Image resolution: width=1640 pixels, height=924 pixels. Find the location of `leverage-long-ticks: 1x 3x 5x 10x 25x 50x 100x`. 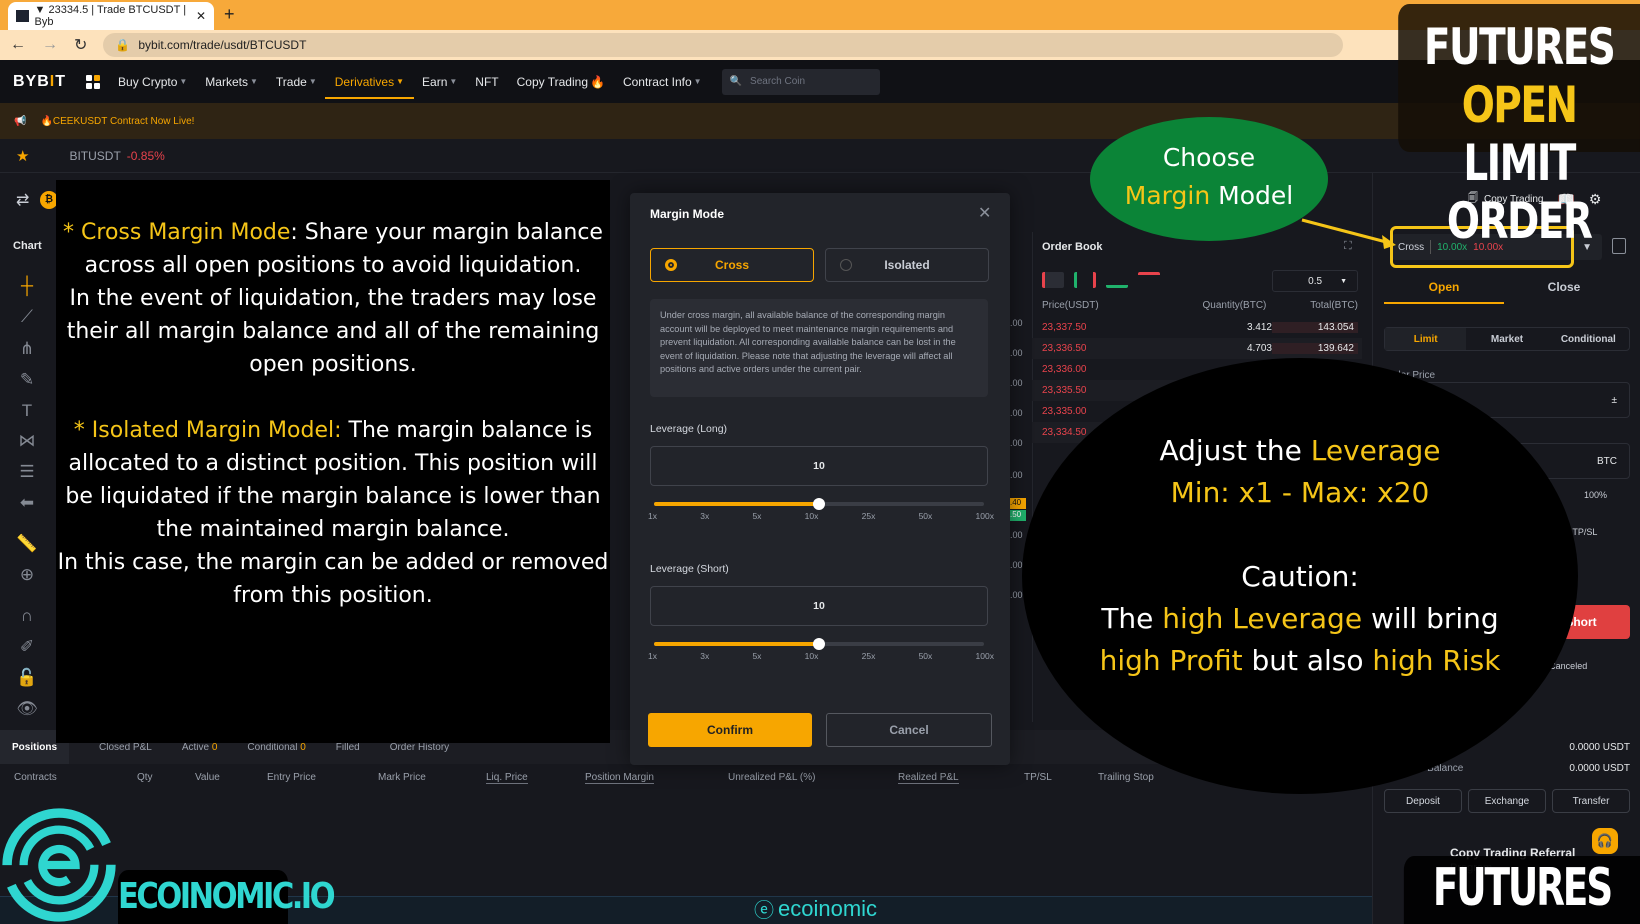

leverage-long-ticks: 1x 3x 5x 10x 25x 50x 100x is located at coordinates (821, 516).